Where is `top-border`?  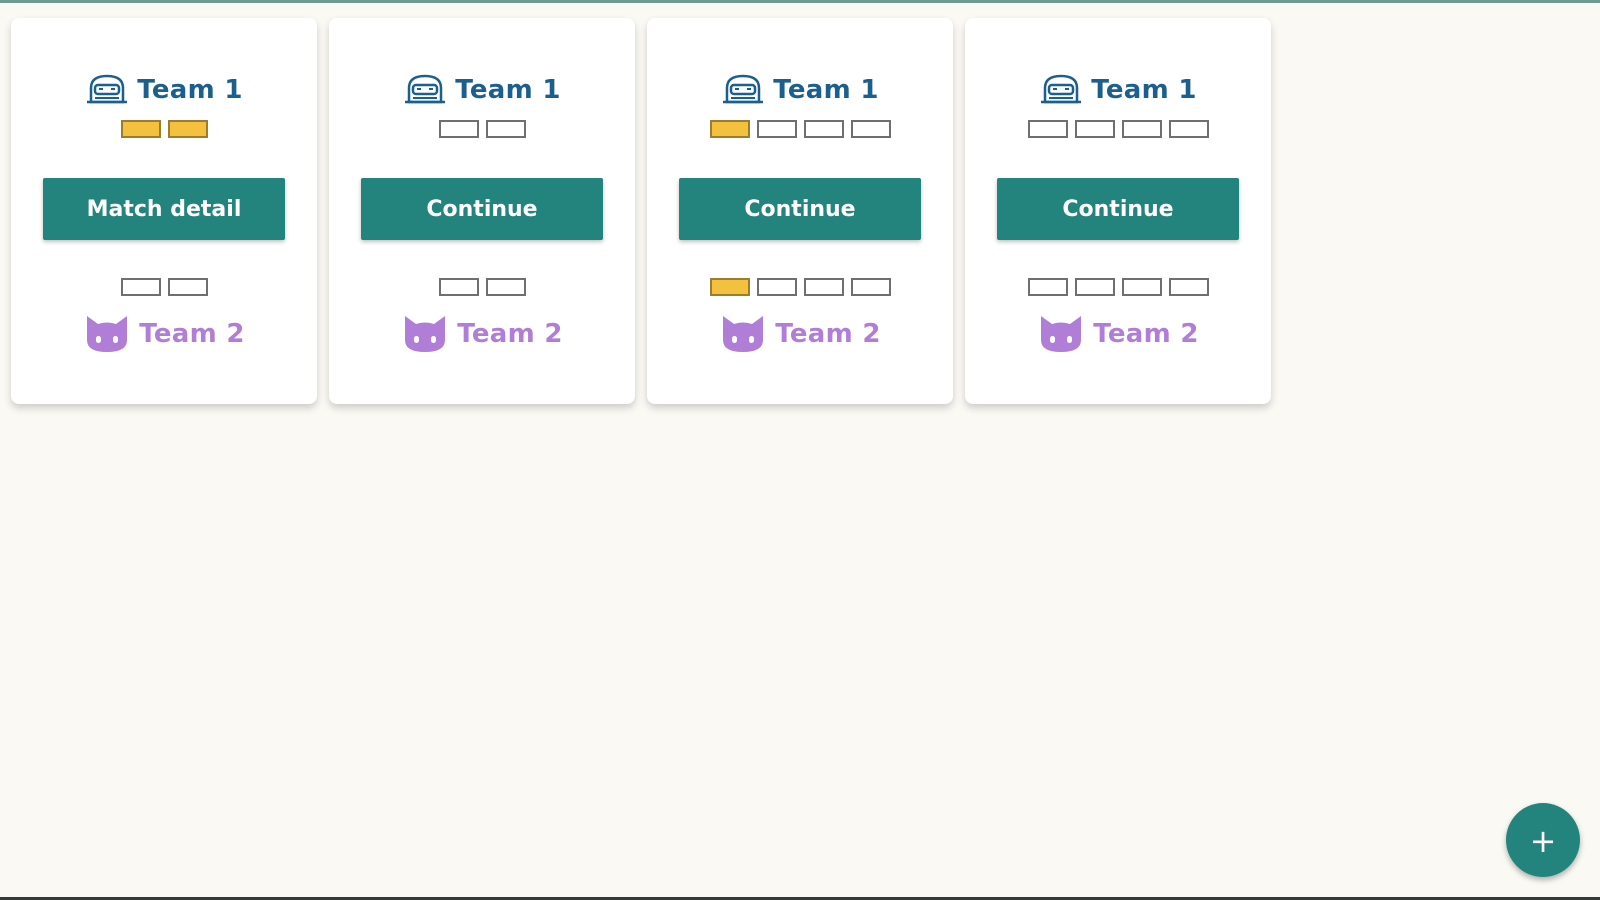
top-border is located at coordinates (800, 1).